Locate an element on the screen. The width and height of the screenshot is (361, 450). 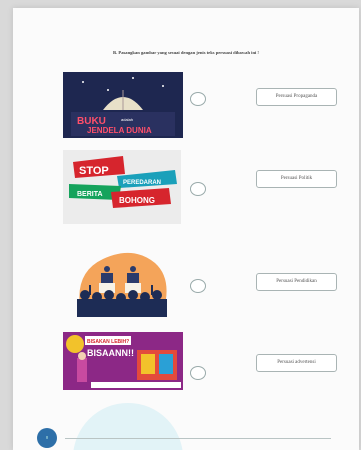
option-1-box: Persuasi Propaganda is located at coordinates (296, 97).